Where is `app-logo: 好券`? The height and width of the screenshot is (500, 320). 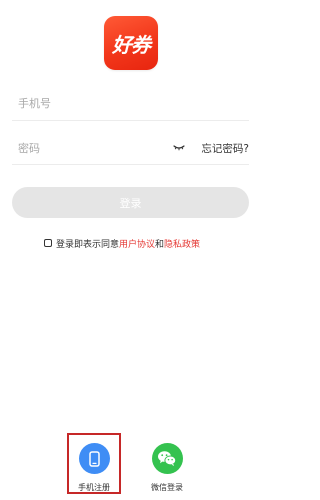
app-logo: 好券 is located at coordinates (131, 43).